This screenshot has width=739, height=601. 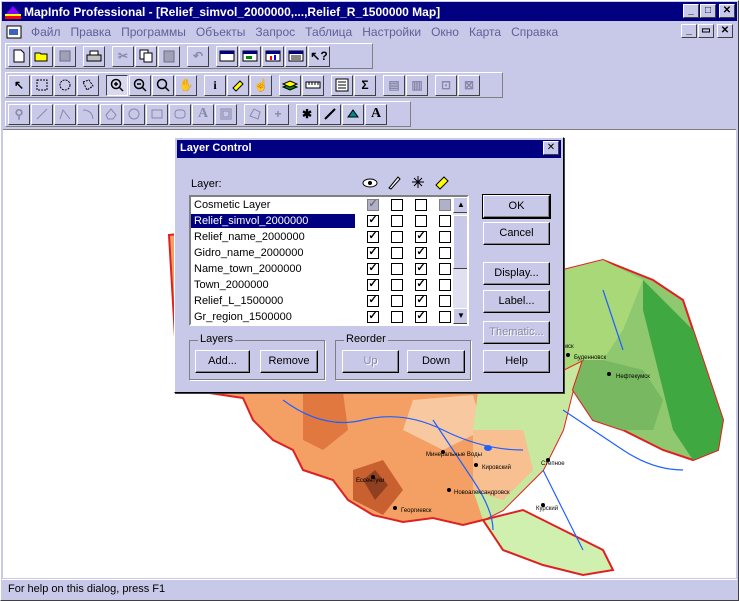 I want to click on polygon-tool-icon, so click(x=111, y=114).